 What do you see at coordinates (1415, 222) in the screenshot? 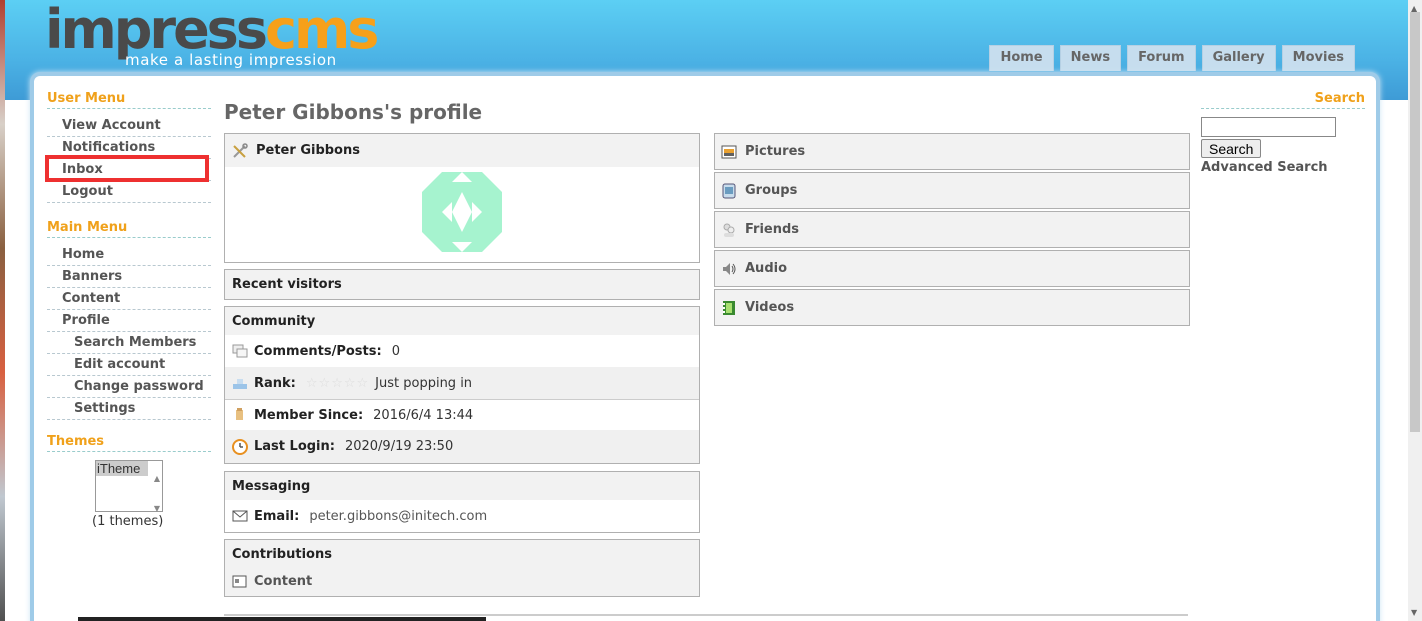
I see `scroll-thumb` at bounding box center [1415, 222].